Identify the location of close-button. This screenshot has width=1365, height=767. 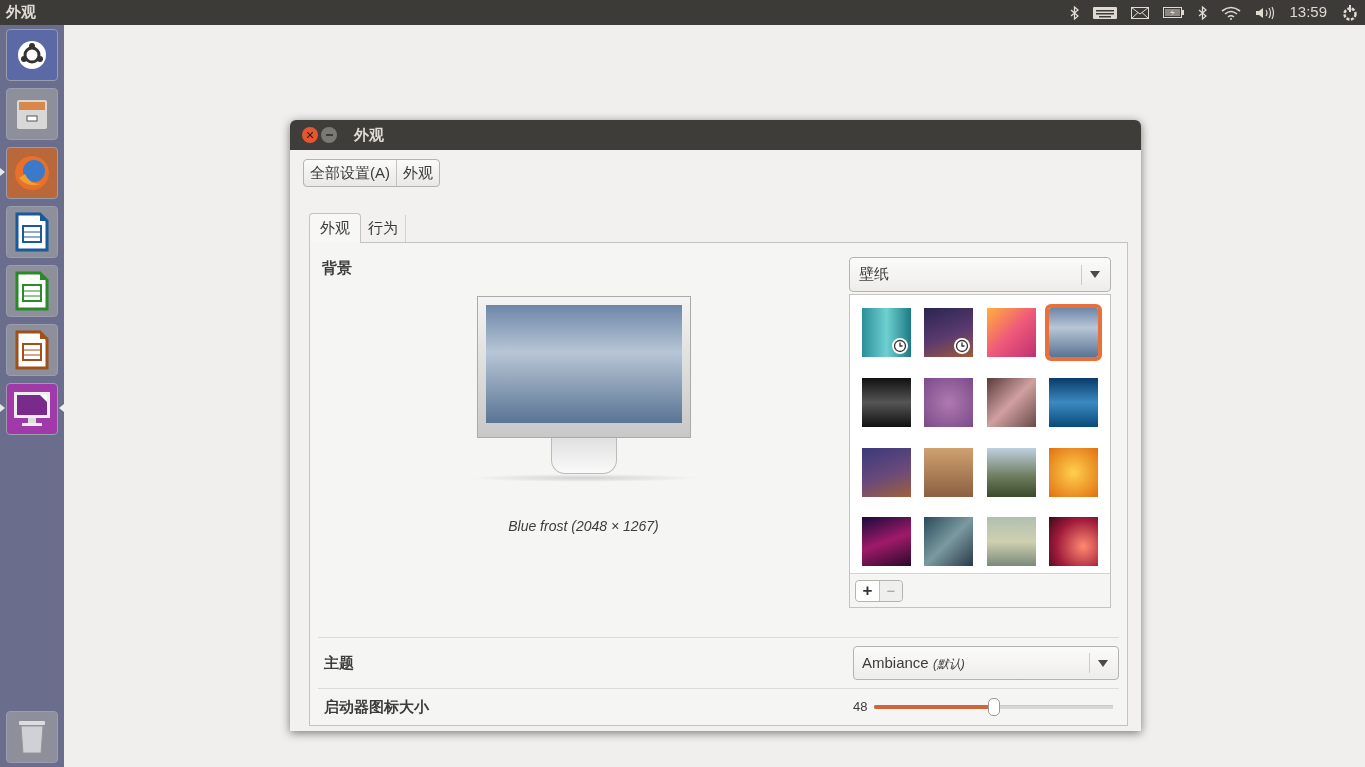
(310, 135).